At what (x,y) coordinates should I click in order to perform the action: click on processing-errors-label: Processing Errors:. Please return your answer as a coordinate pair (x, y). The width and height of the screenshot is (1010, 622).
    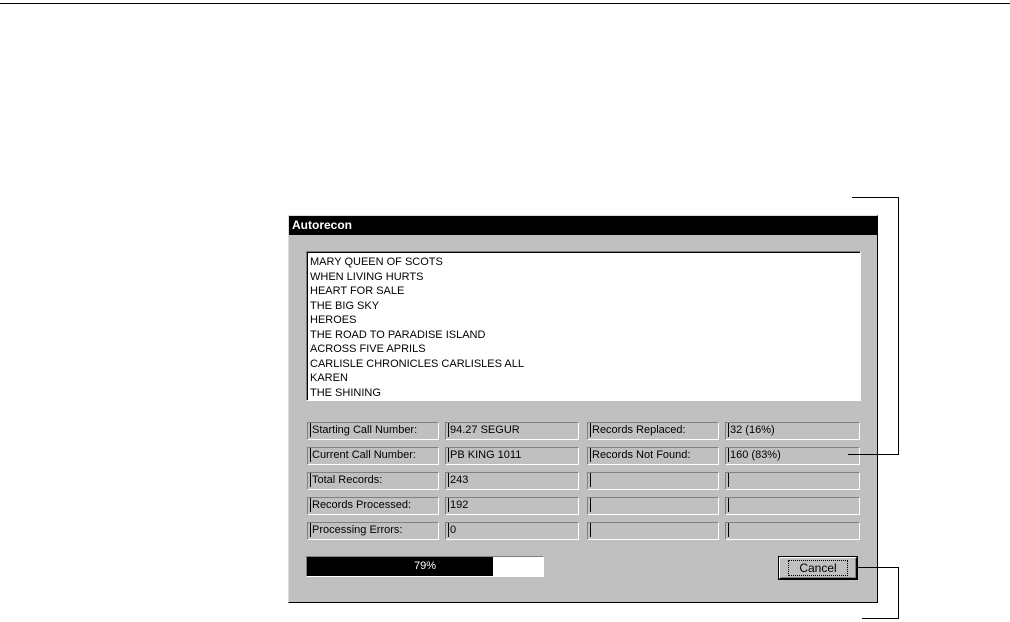
    Looking at the image, I should click on (373, 531).